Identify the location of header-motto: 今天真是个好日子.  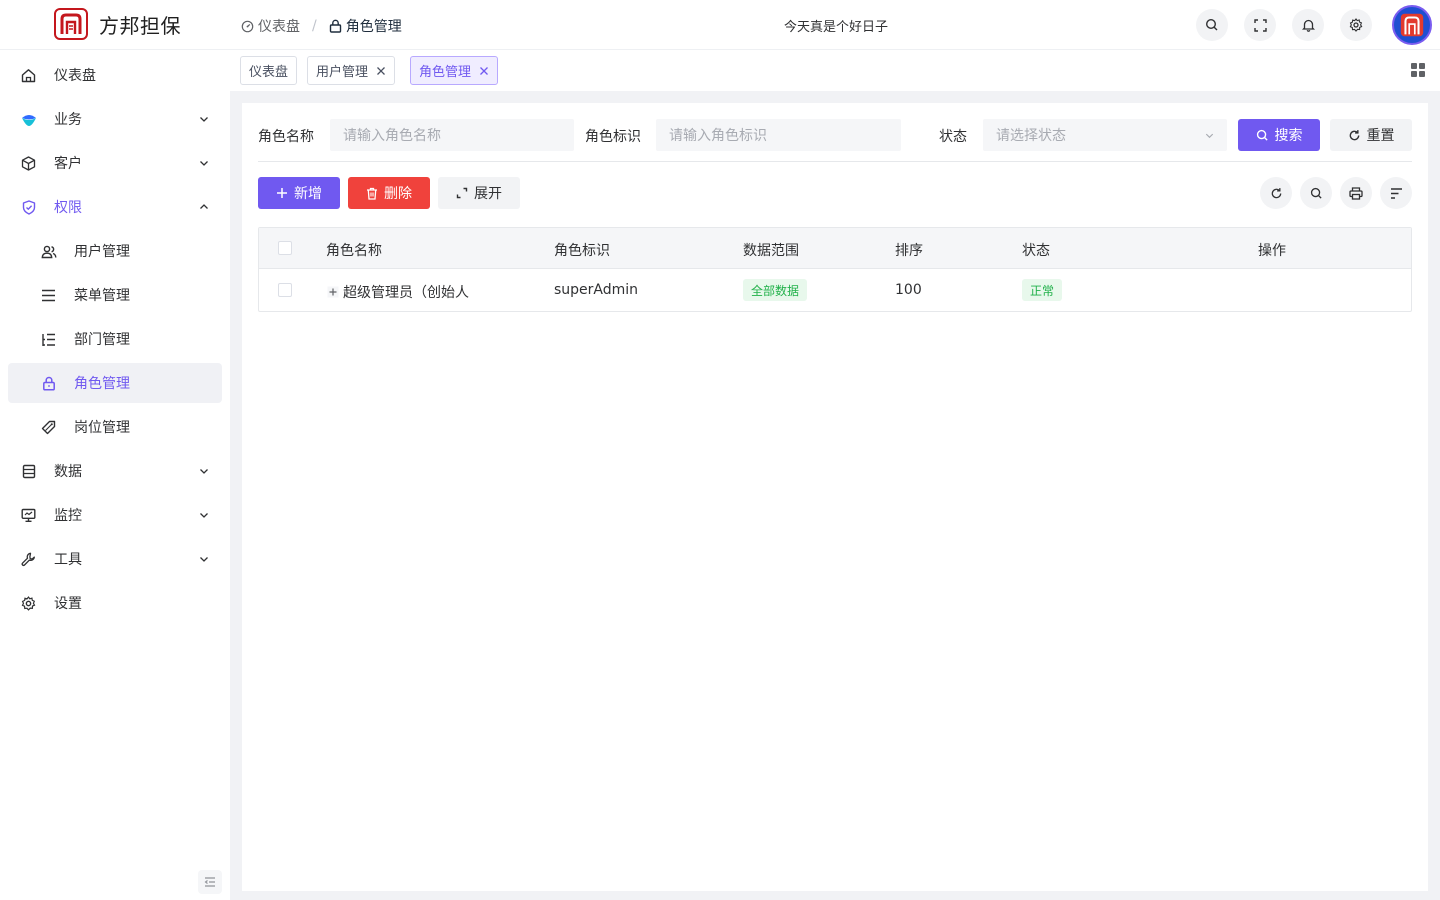
(836, 27).